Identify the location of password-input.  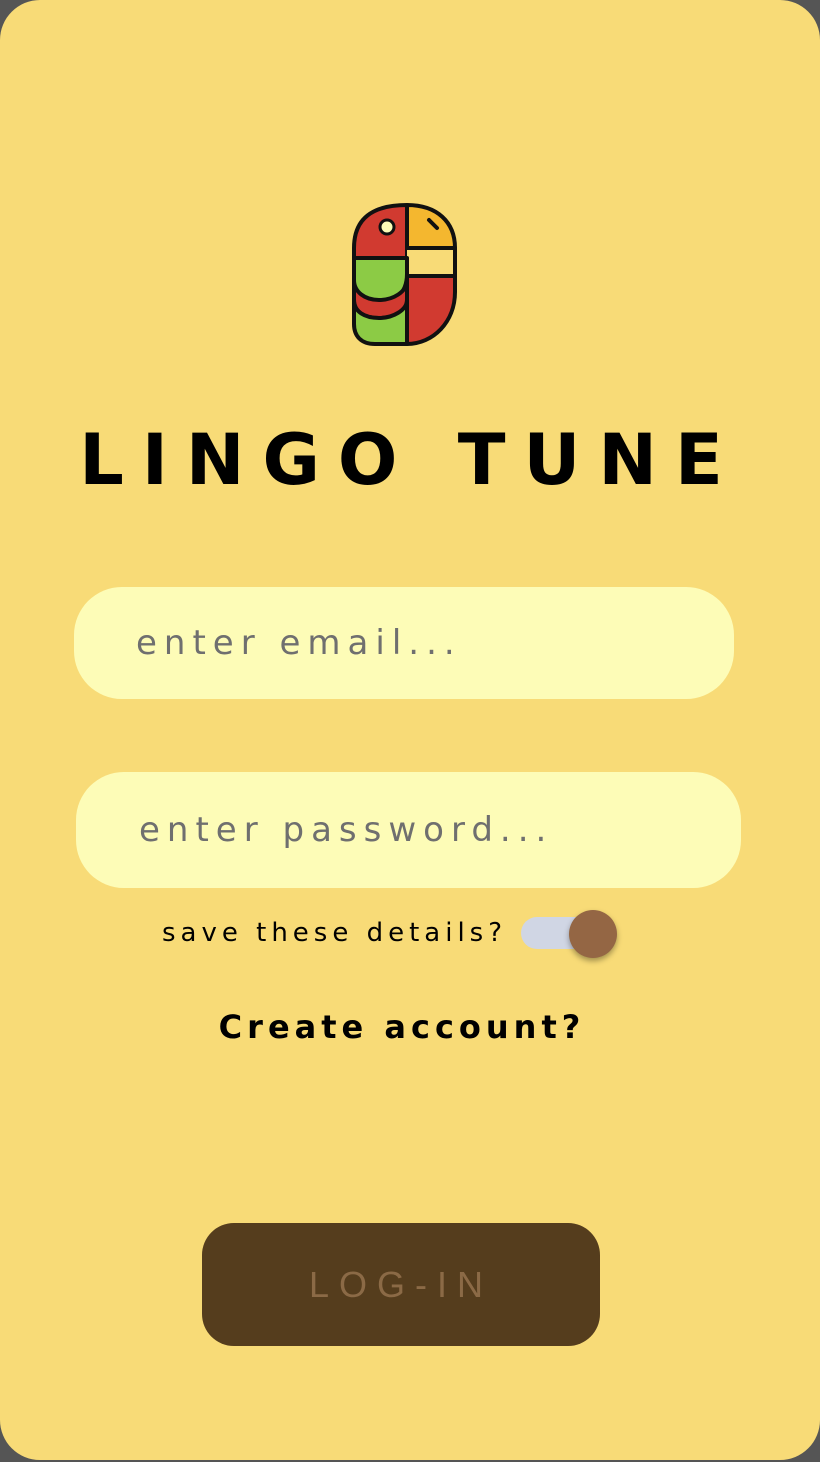
(439, 830).